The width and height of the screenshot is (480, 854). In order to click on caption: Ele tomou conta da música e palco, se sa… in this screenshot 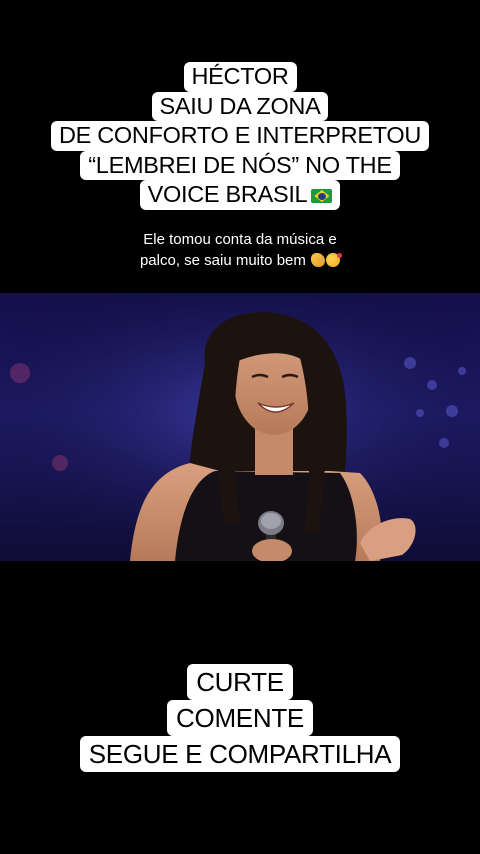, I will do `click(240, 250)`.